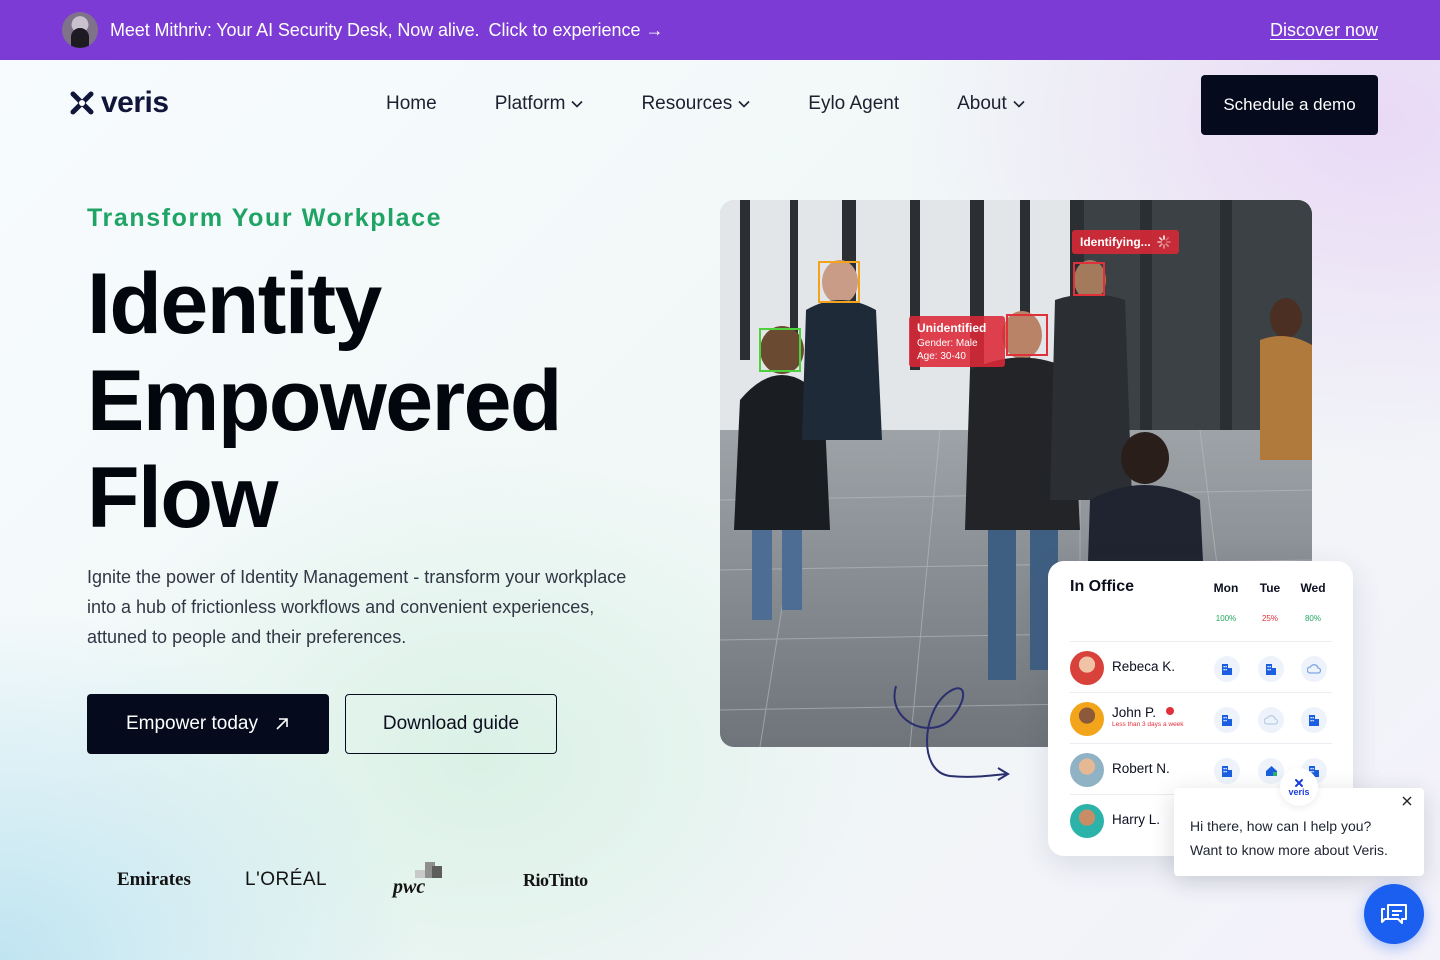 The height and width of the screenshot is (960, 1440). Describe the element at coordinates (1299, 791) in the screenshot. I see `chat-avatar-label: veris` at that location.